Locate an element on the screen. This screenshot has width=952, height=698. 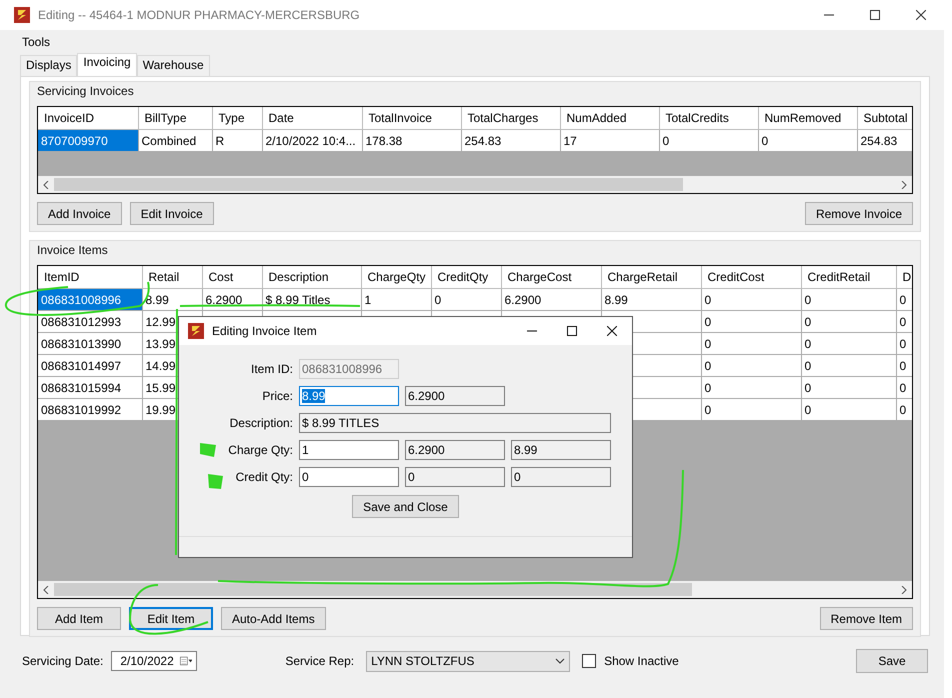
table-cell: 086831008996 is located at coordinates (90, 299).